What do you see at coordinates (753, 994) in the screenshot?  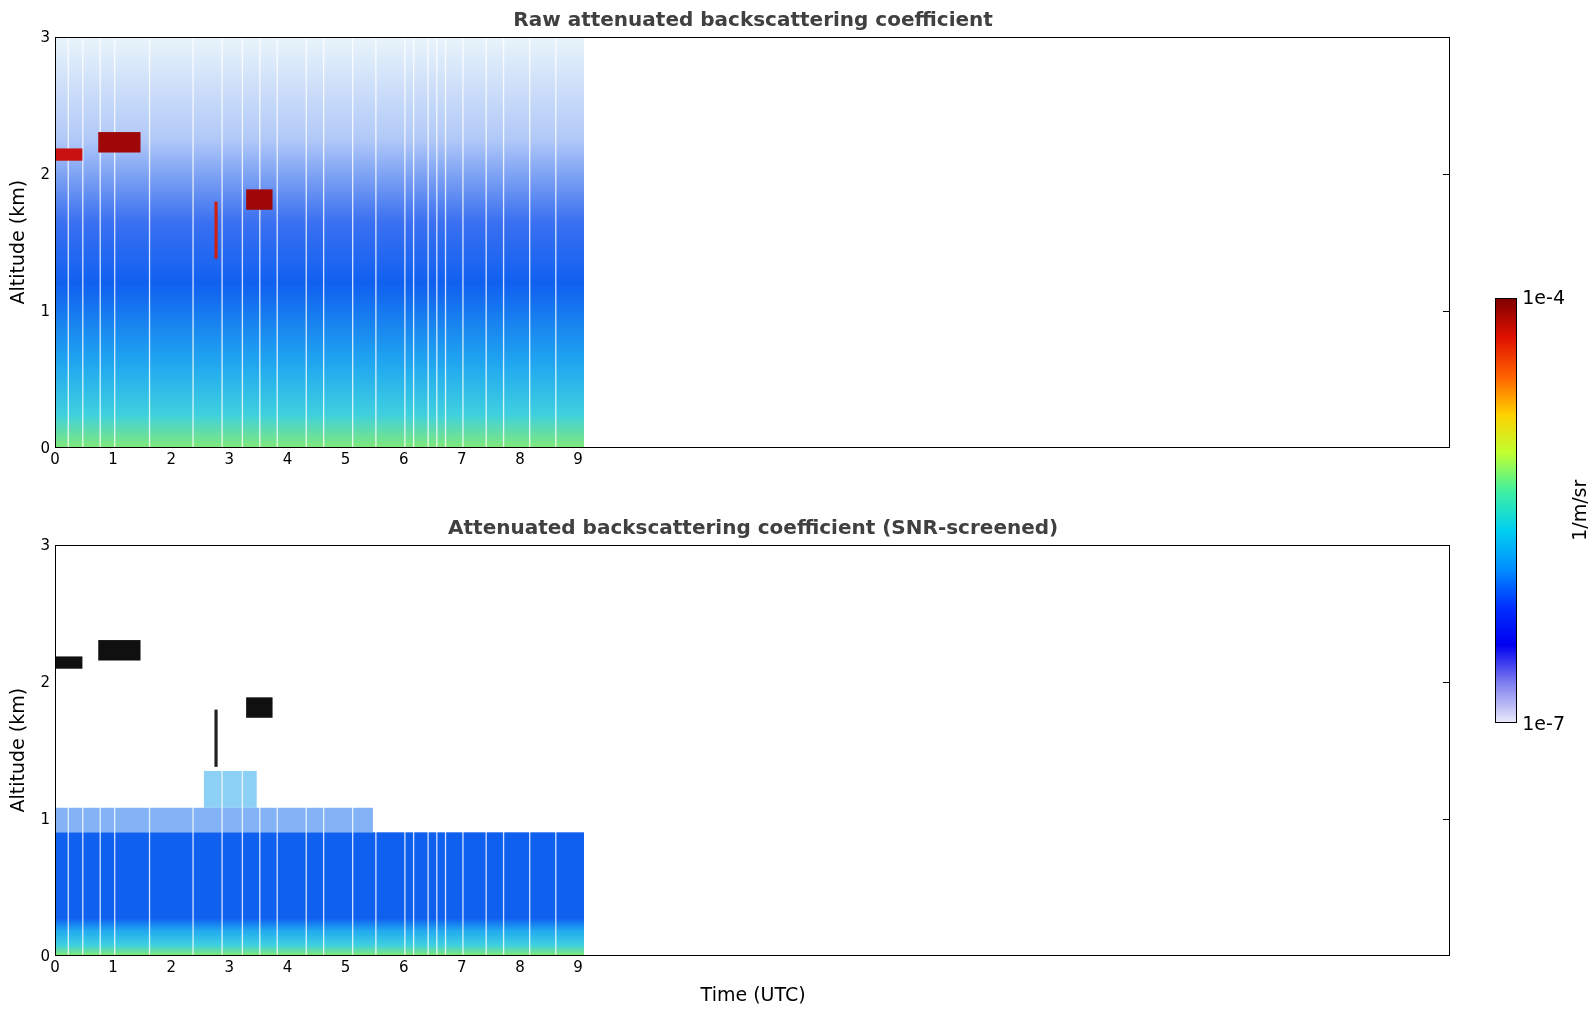 I see `x-axis-label: Time (UTC)` at bounding box center [753, 994].